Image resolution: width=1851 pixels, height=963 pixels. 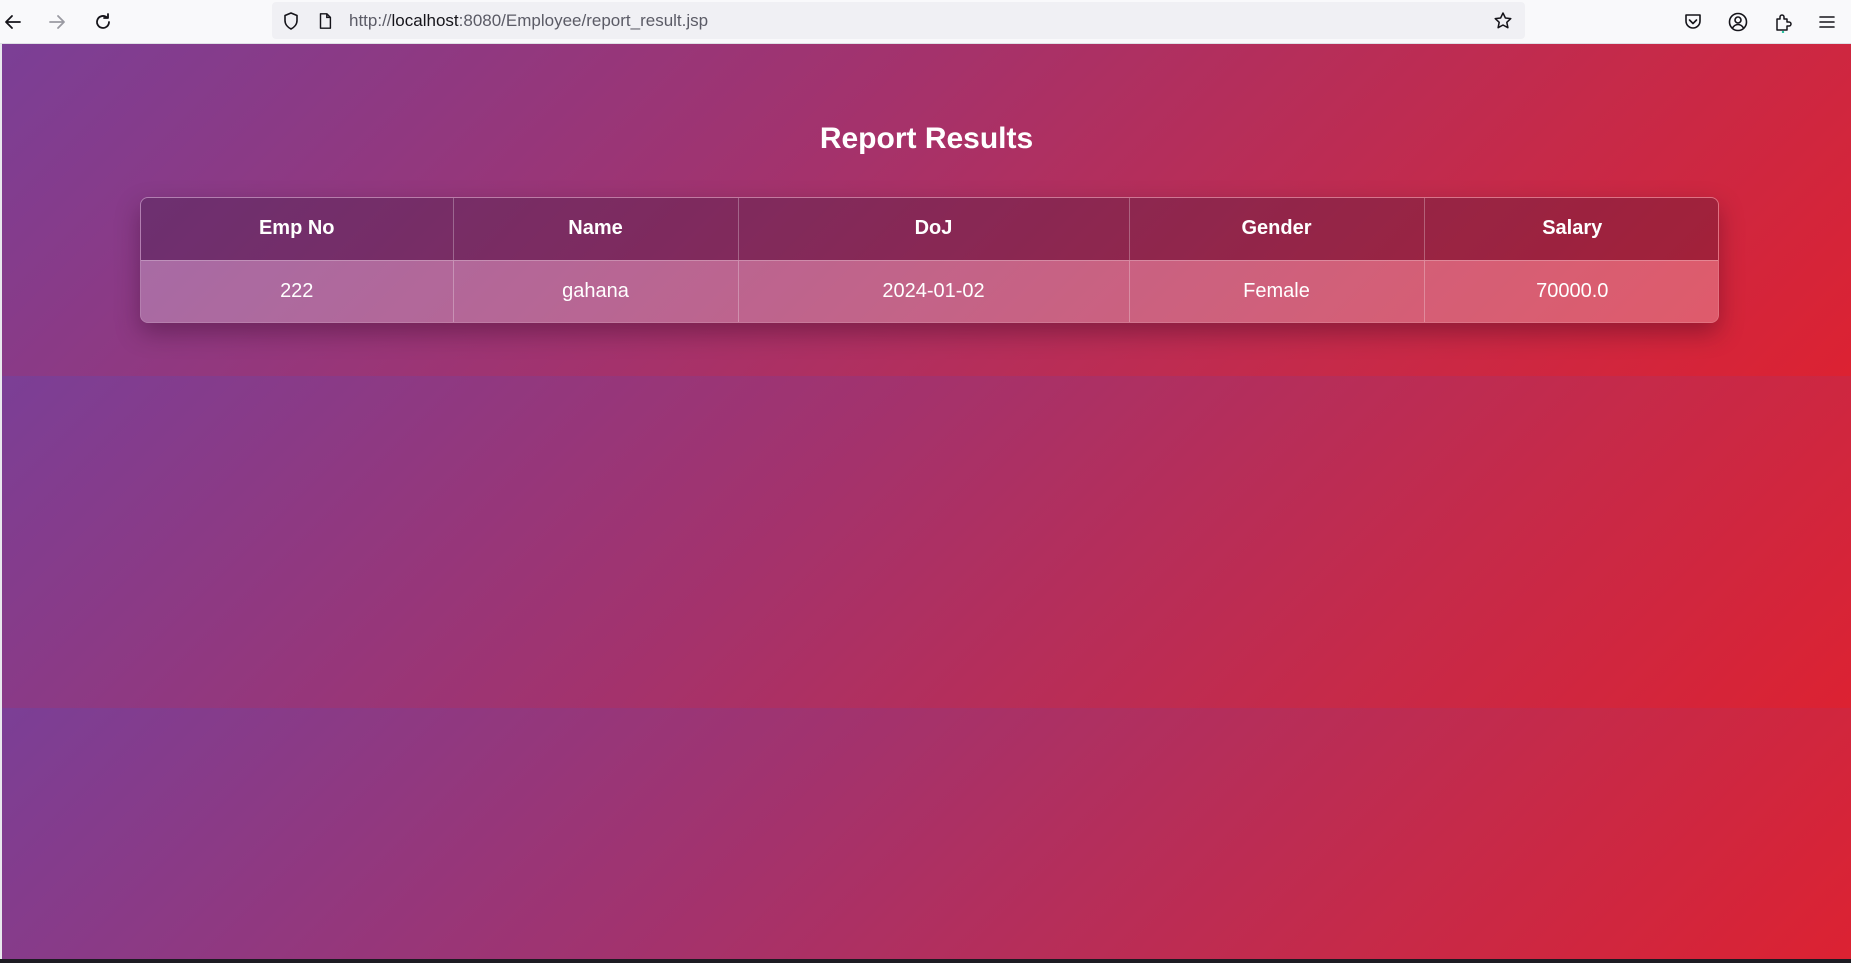 I want to click on table-header-row: Emp No Name DoJ Gender Salary, so click(x=929, y=229).